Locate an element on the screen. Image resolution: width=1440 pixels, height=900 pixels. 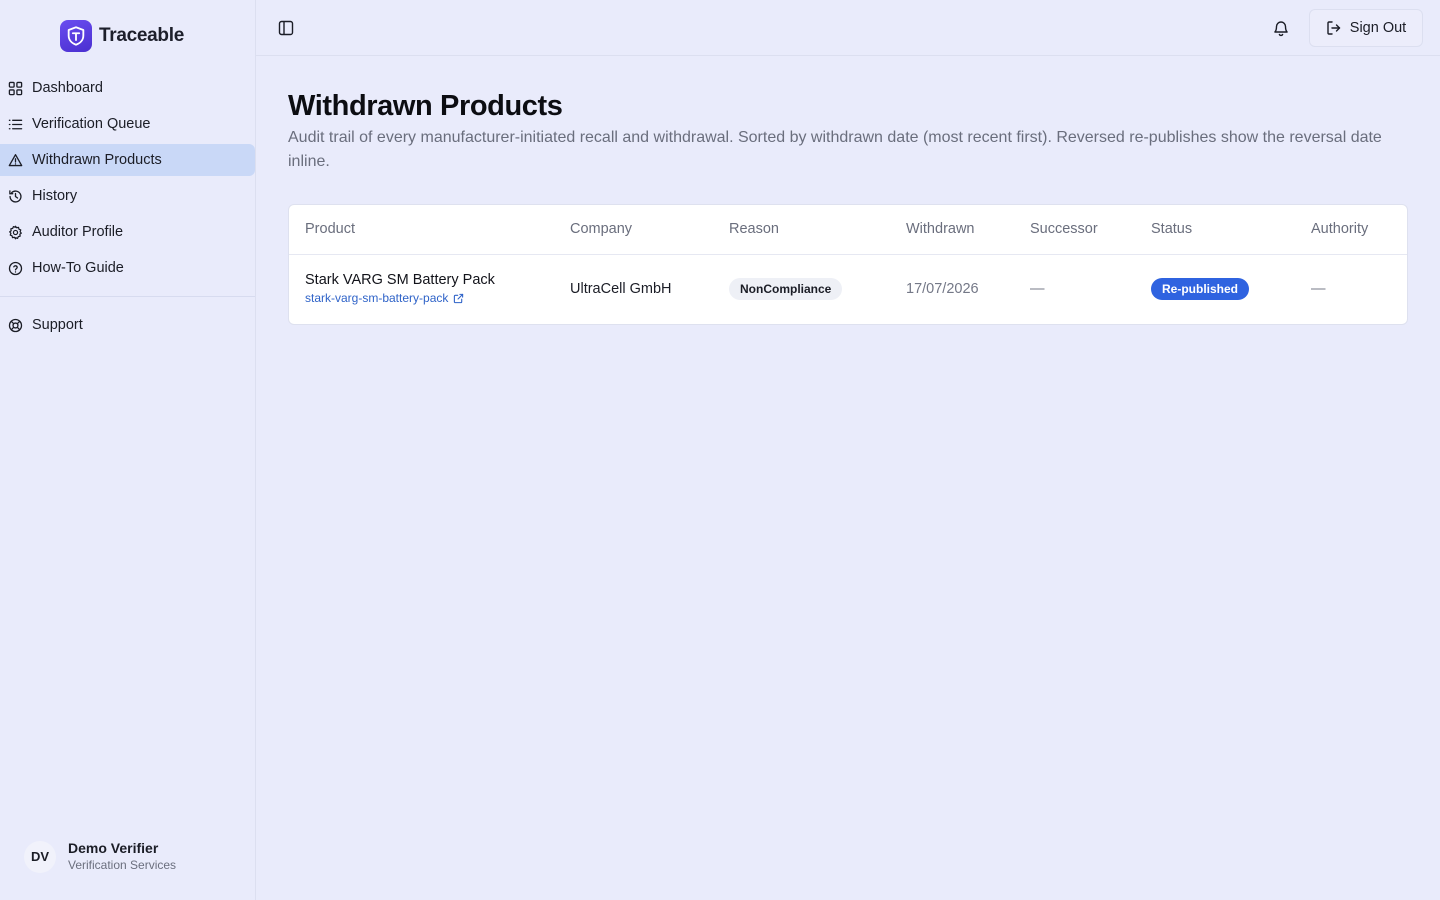
reason-badge: NonCompliance is located at coordinates (786, 289).